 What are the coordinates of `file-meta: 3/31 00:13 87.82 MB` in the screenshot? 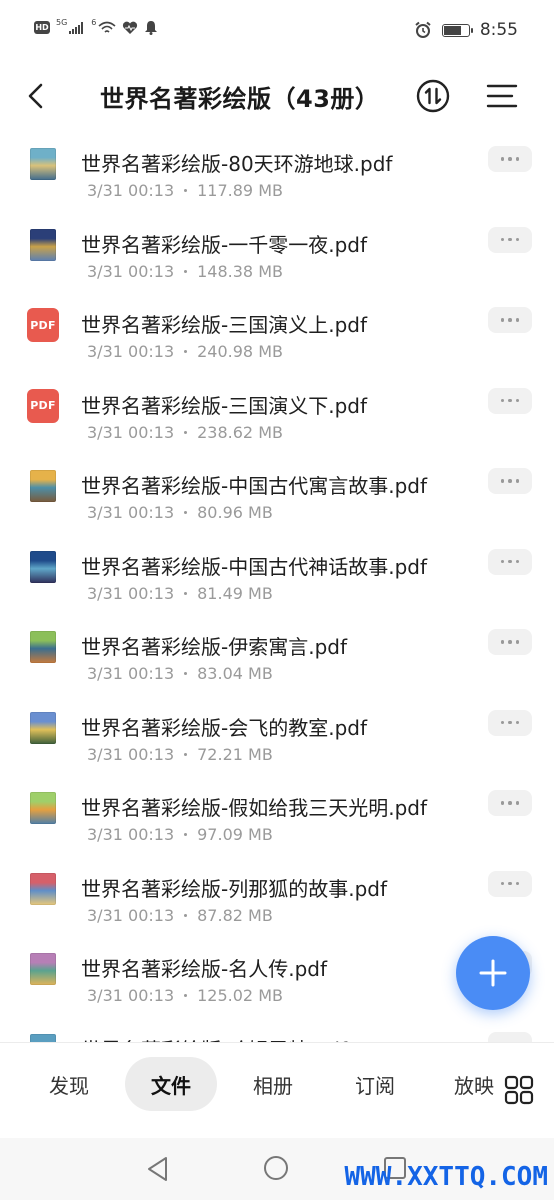 It's located at (180, 915).